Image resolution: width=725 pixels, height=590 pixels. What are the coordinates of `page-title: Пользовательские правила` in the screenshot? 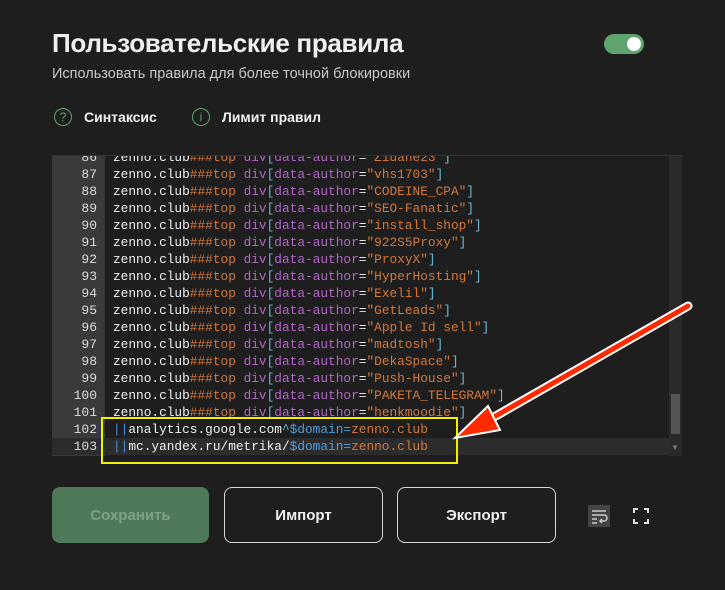 It's located at (228, 43).